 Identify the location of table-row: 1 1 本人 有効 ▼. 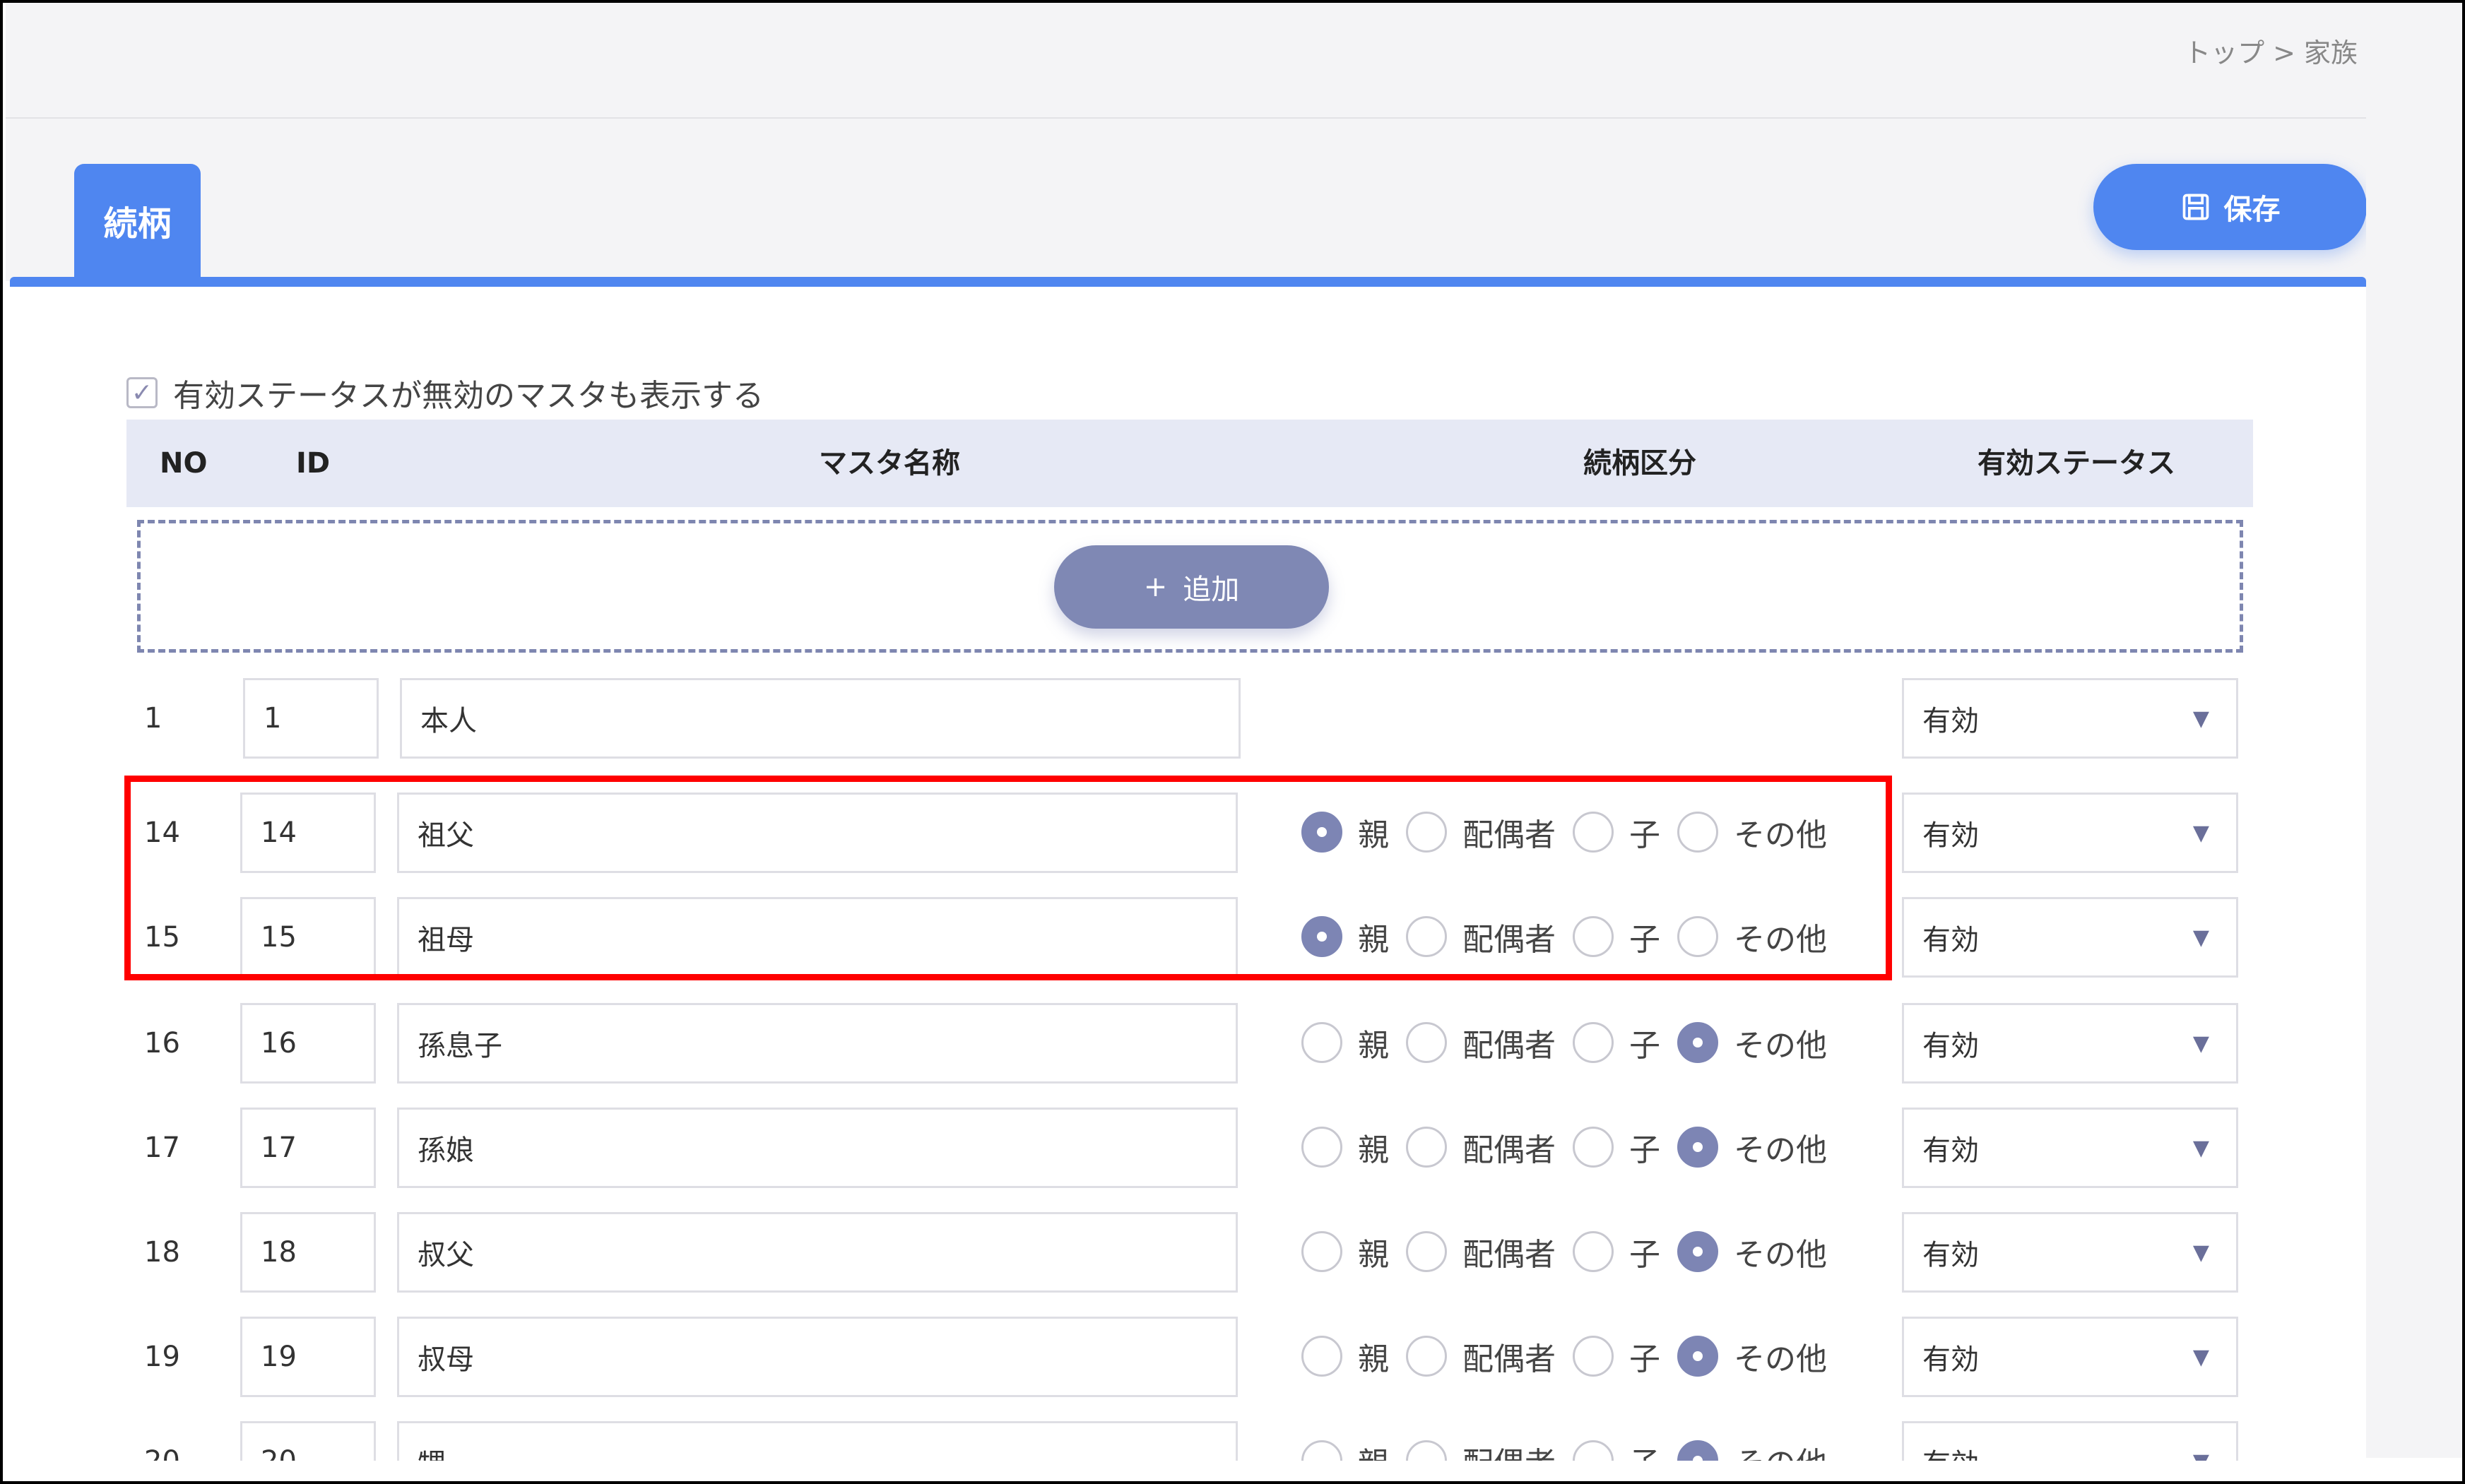
(1184, 720).